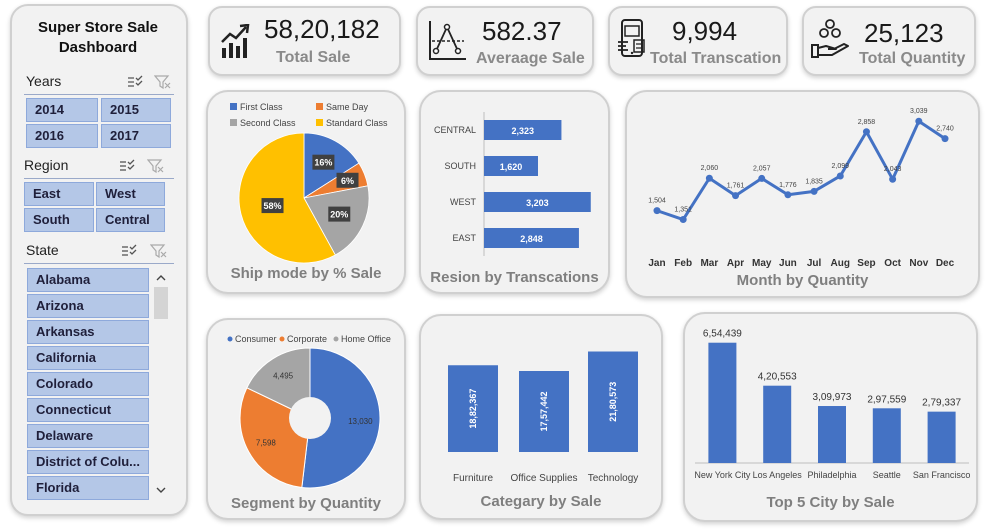 Image resolution: width=989 pixels, height=532 pixels. What do you see at coordinates (919, 121) in the screenshot?
I see `data-point-nov` at bounding box center [919, 121].